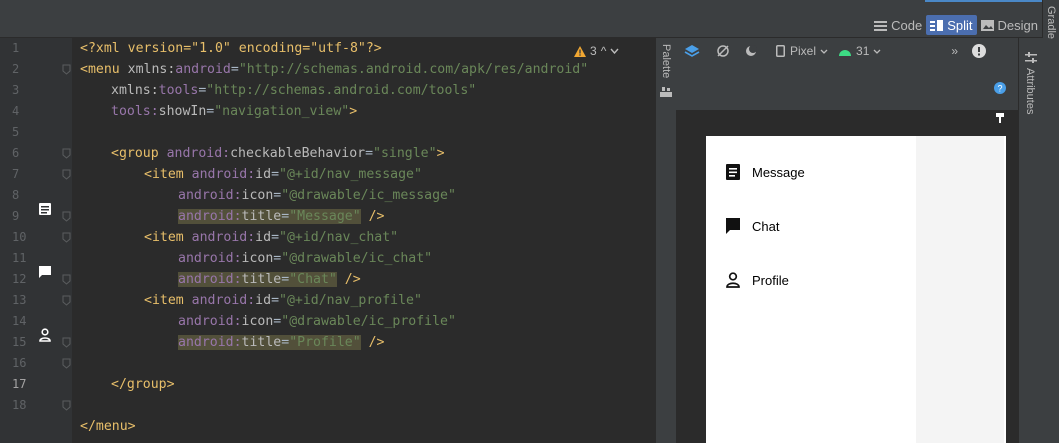 This screenshot has height=443, width=1059. Describe the element at coordinates (139, 153) in the screenshot. I see `group-open-tag: <group` at that location.